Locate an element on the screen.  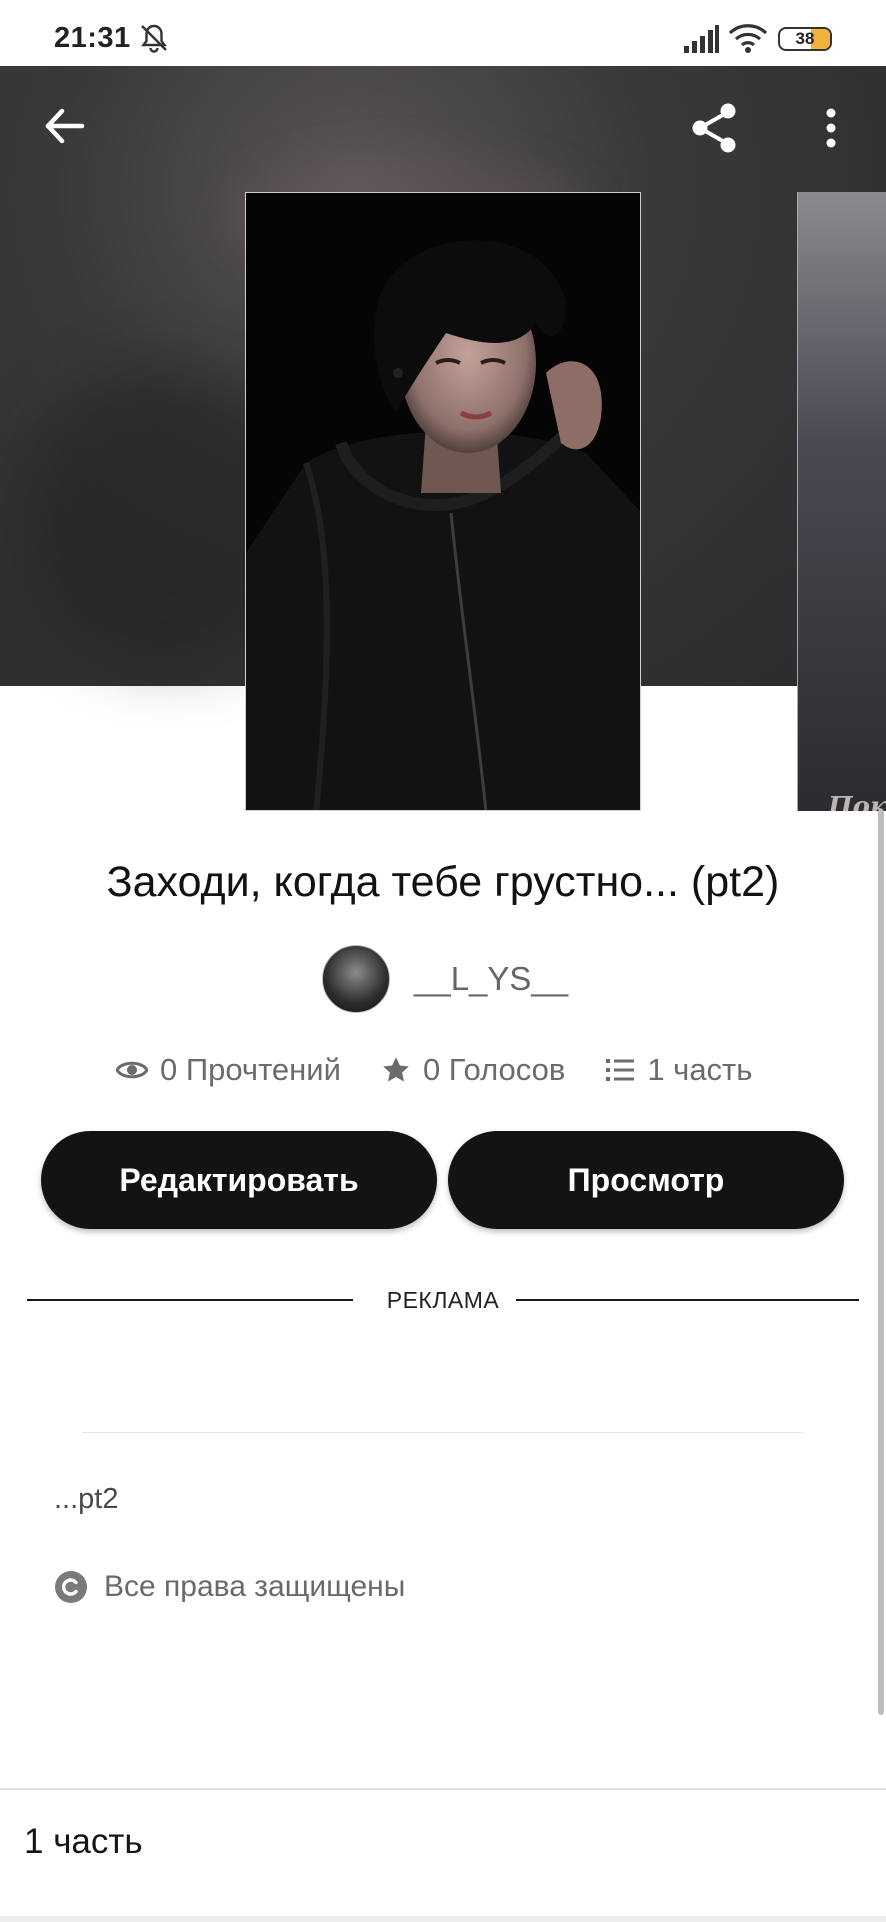
story-stats: 0 Прочтений 0 Голосов 1 часть is located at coordinates (434, 1070).